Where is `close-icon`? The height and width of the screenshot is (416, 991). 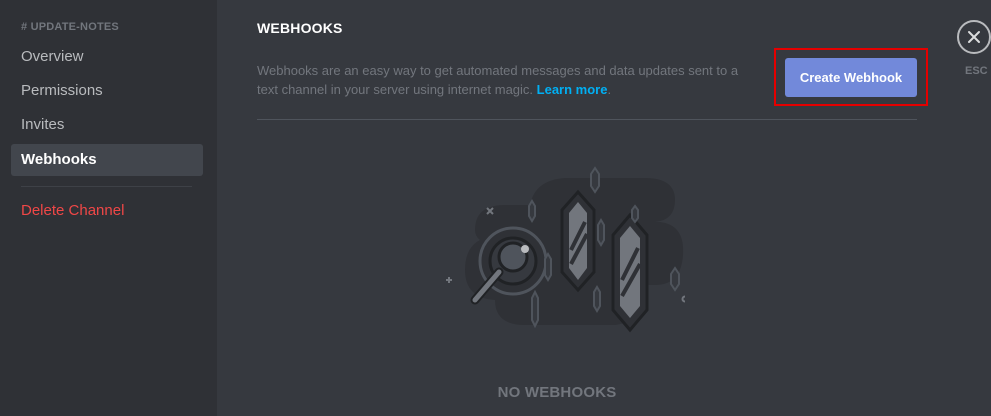
close-icon is located at coordinates (974, 37).